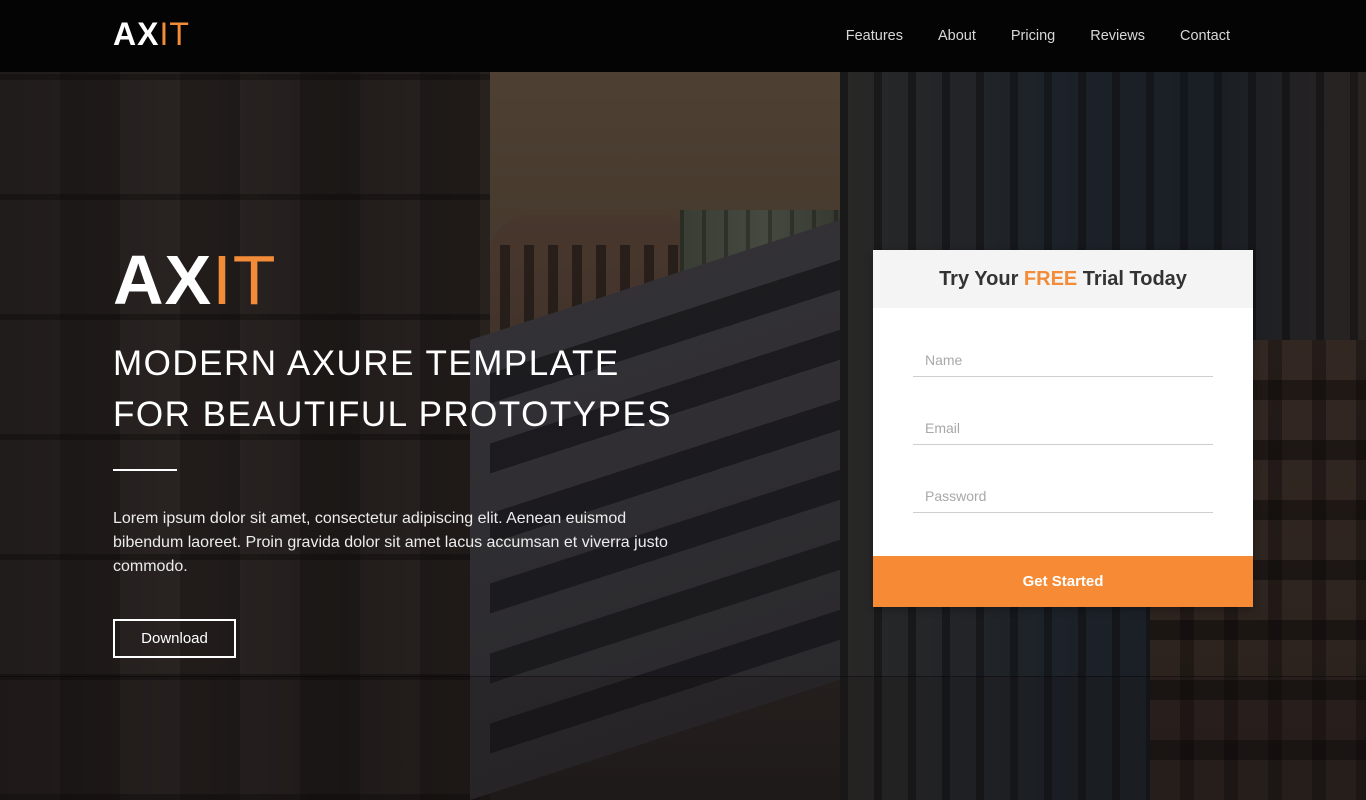 This screenshot has height=800, width=1366. What do you see at coordinates (981, 279) in the screenshot?
I see `form-title-prefix: Try Your` at bounding box center [981, 279].